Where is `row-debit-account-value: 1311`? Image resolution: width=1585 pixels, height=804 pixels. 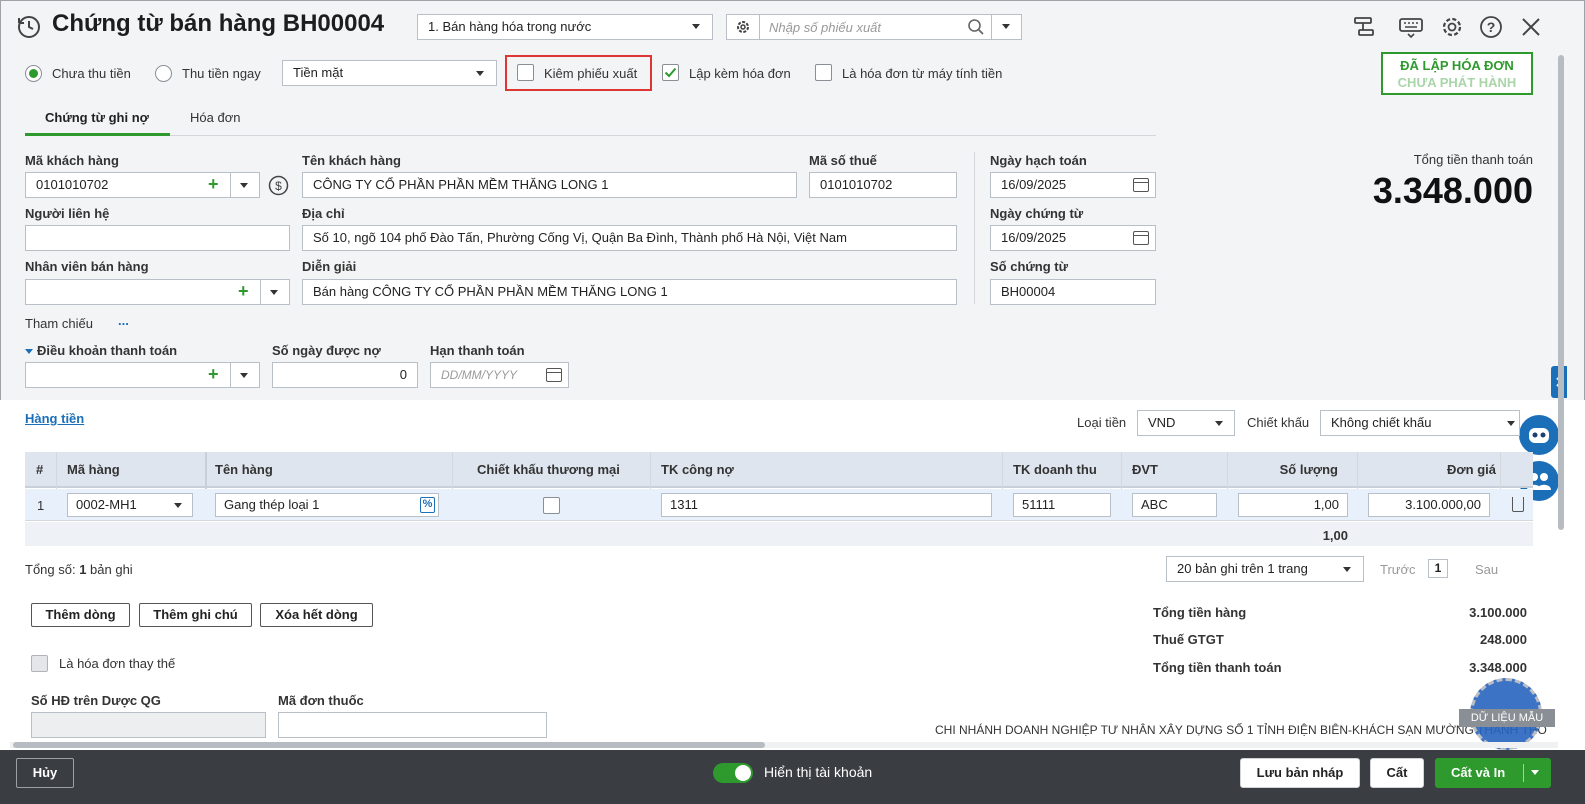
row-debit-account-value: 1311 is located at coordinates (684, 504).